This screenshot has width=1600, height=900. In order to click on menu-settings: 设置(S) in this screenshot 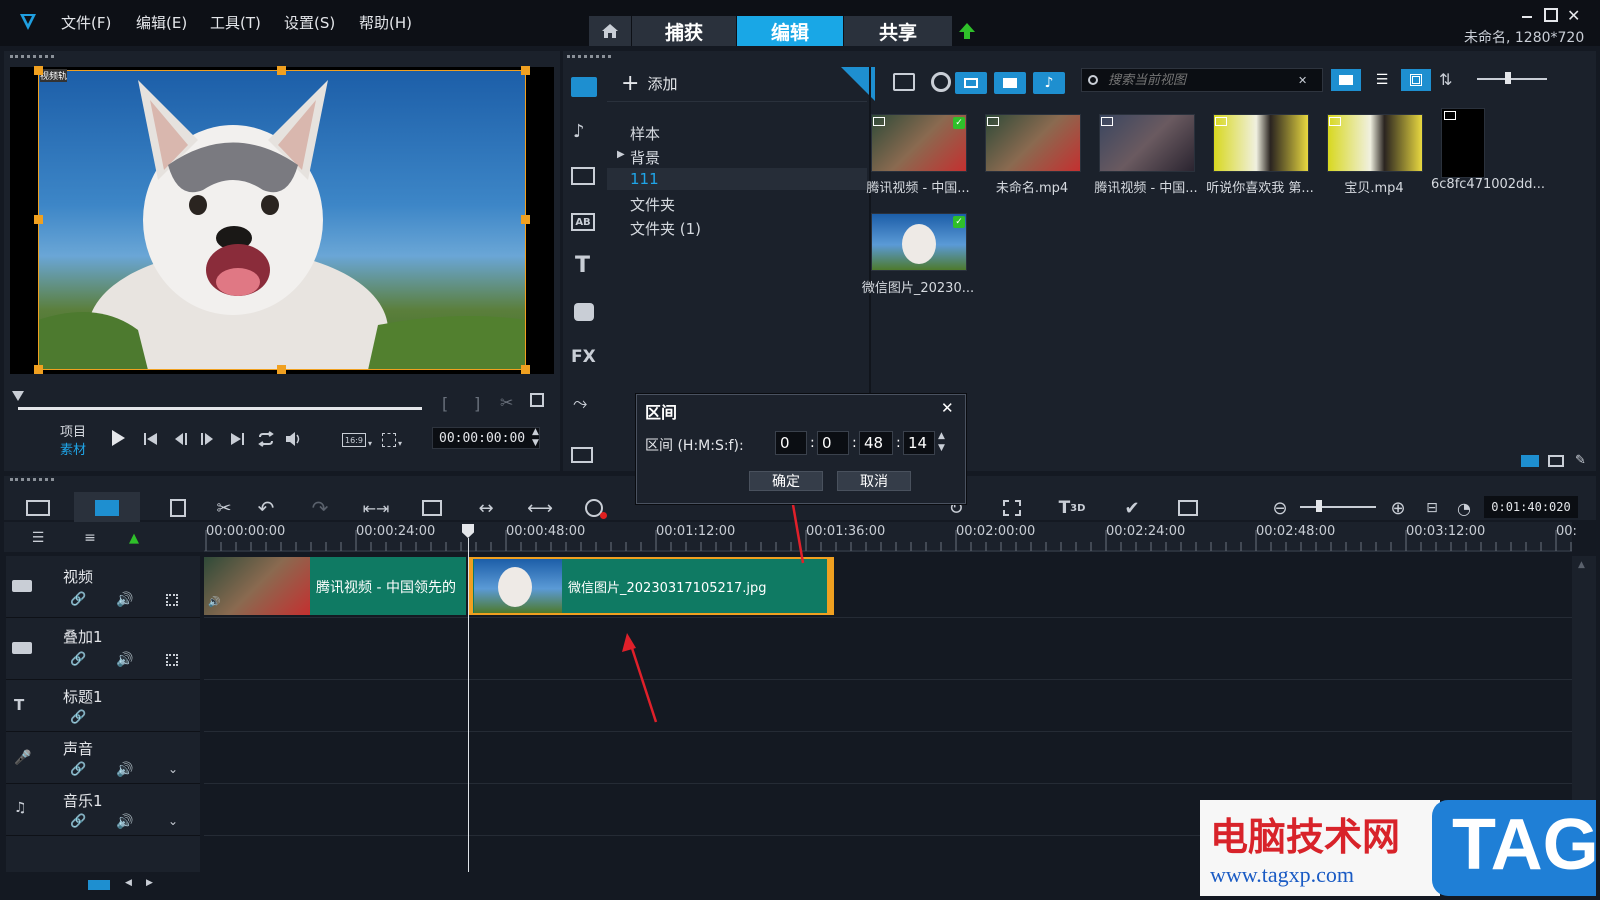, I will do `click(309, 22)`.